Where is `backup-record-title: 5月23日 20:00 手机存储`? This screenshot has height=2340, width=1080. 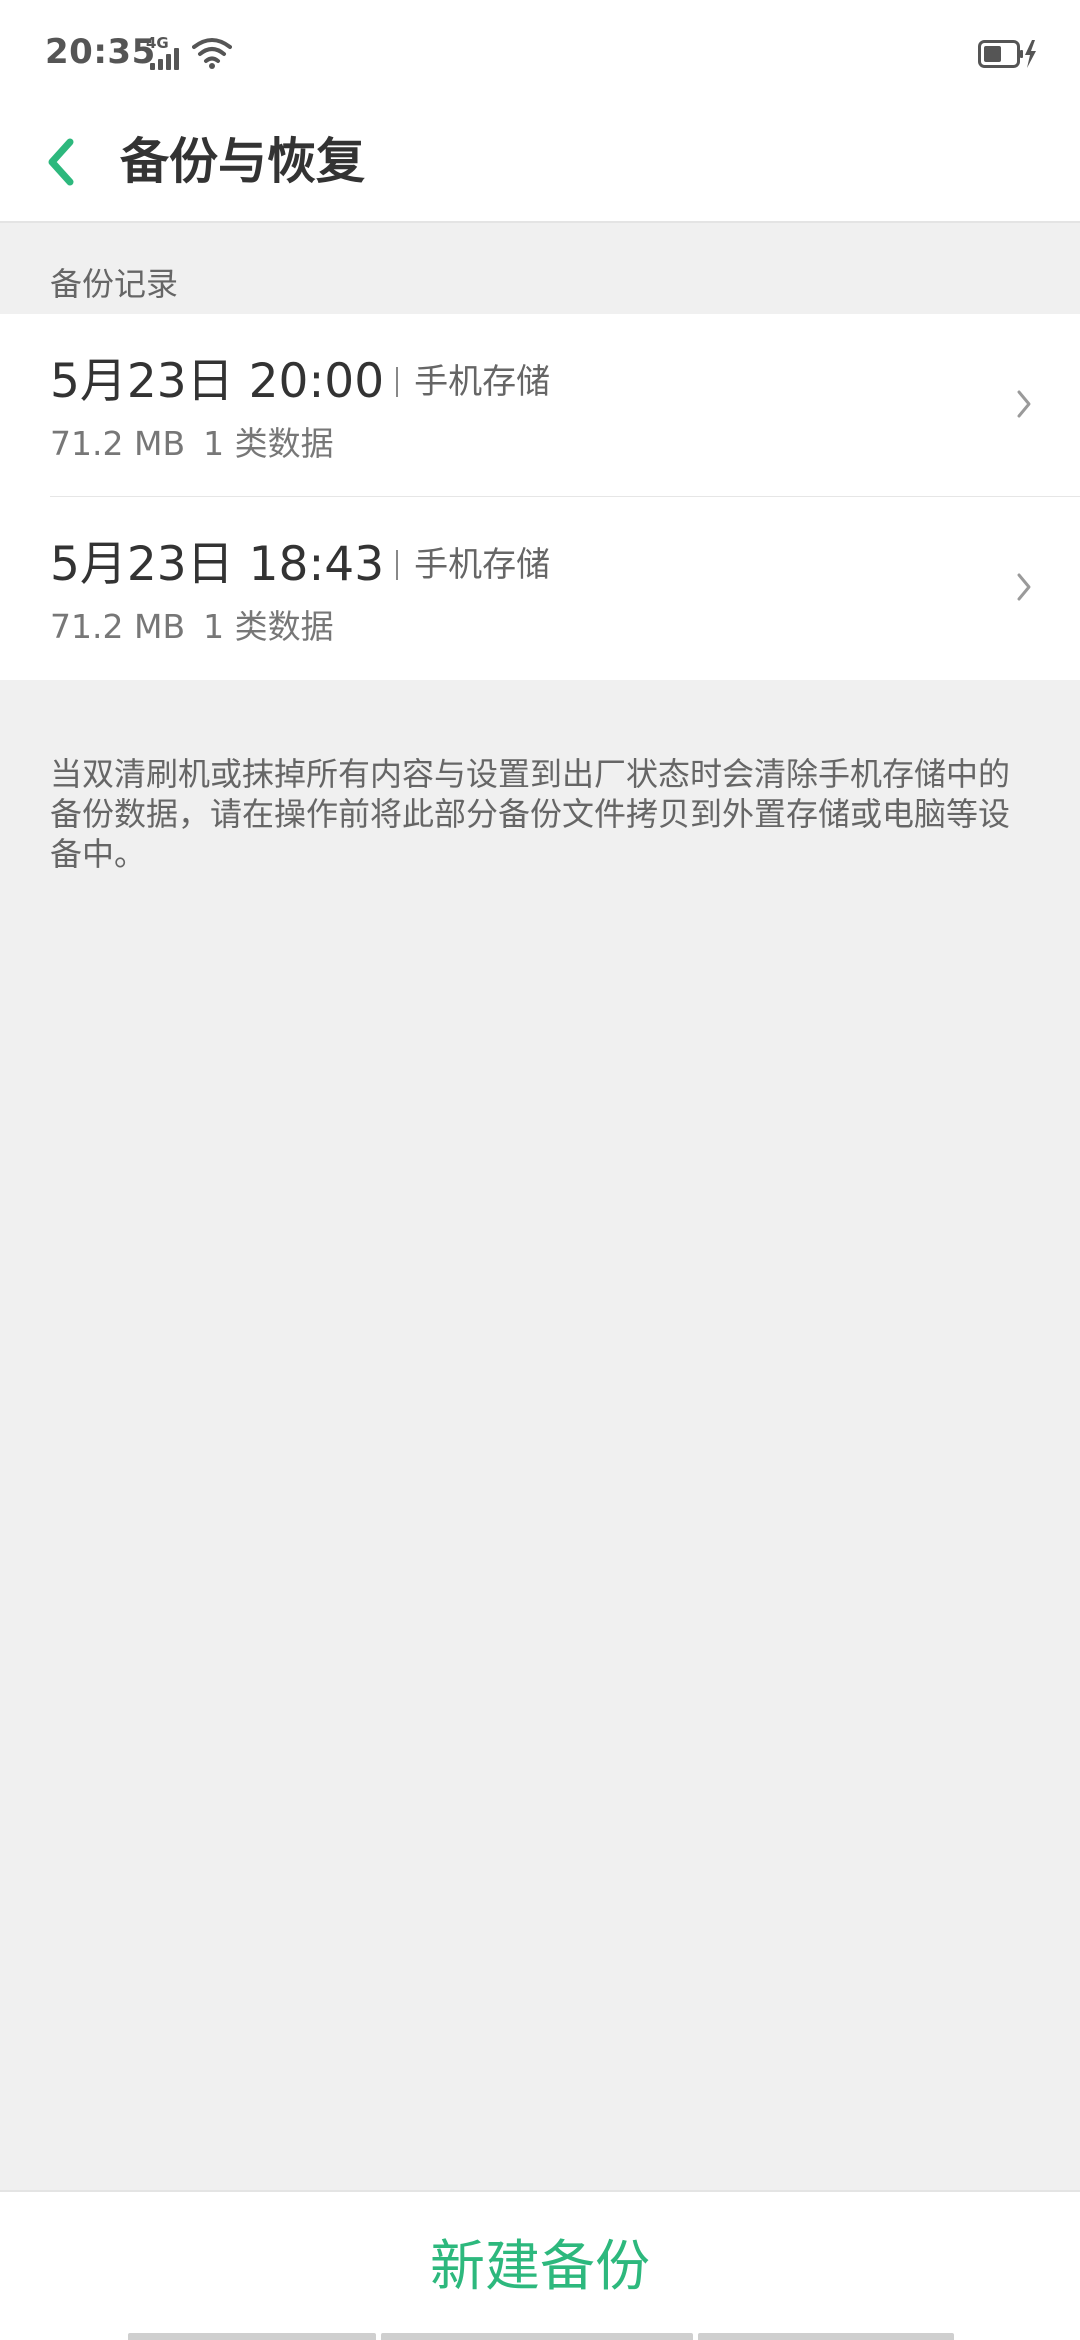
backup-record-title: 5月23日 20:00 手机存储 is located at coordinates (300, 382).